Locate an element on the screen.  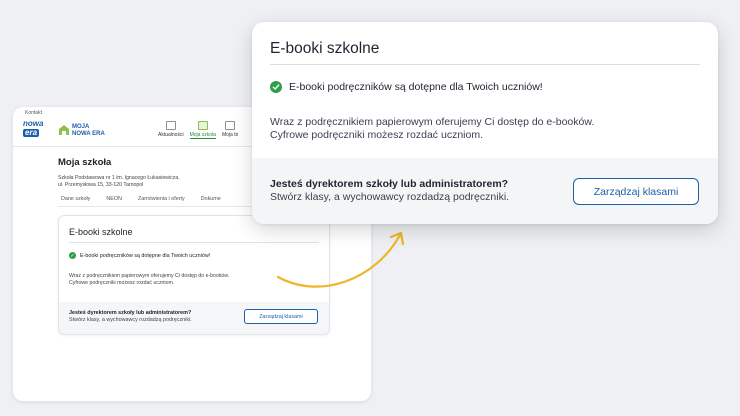
tab-neon: NEON is located at coordinates (114, 199).